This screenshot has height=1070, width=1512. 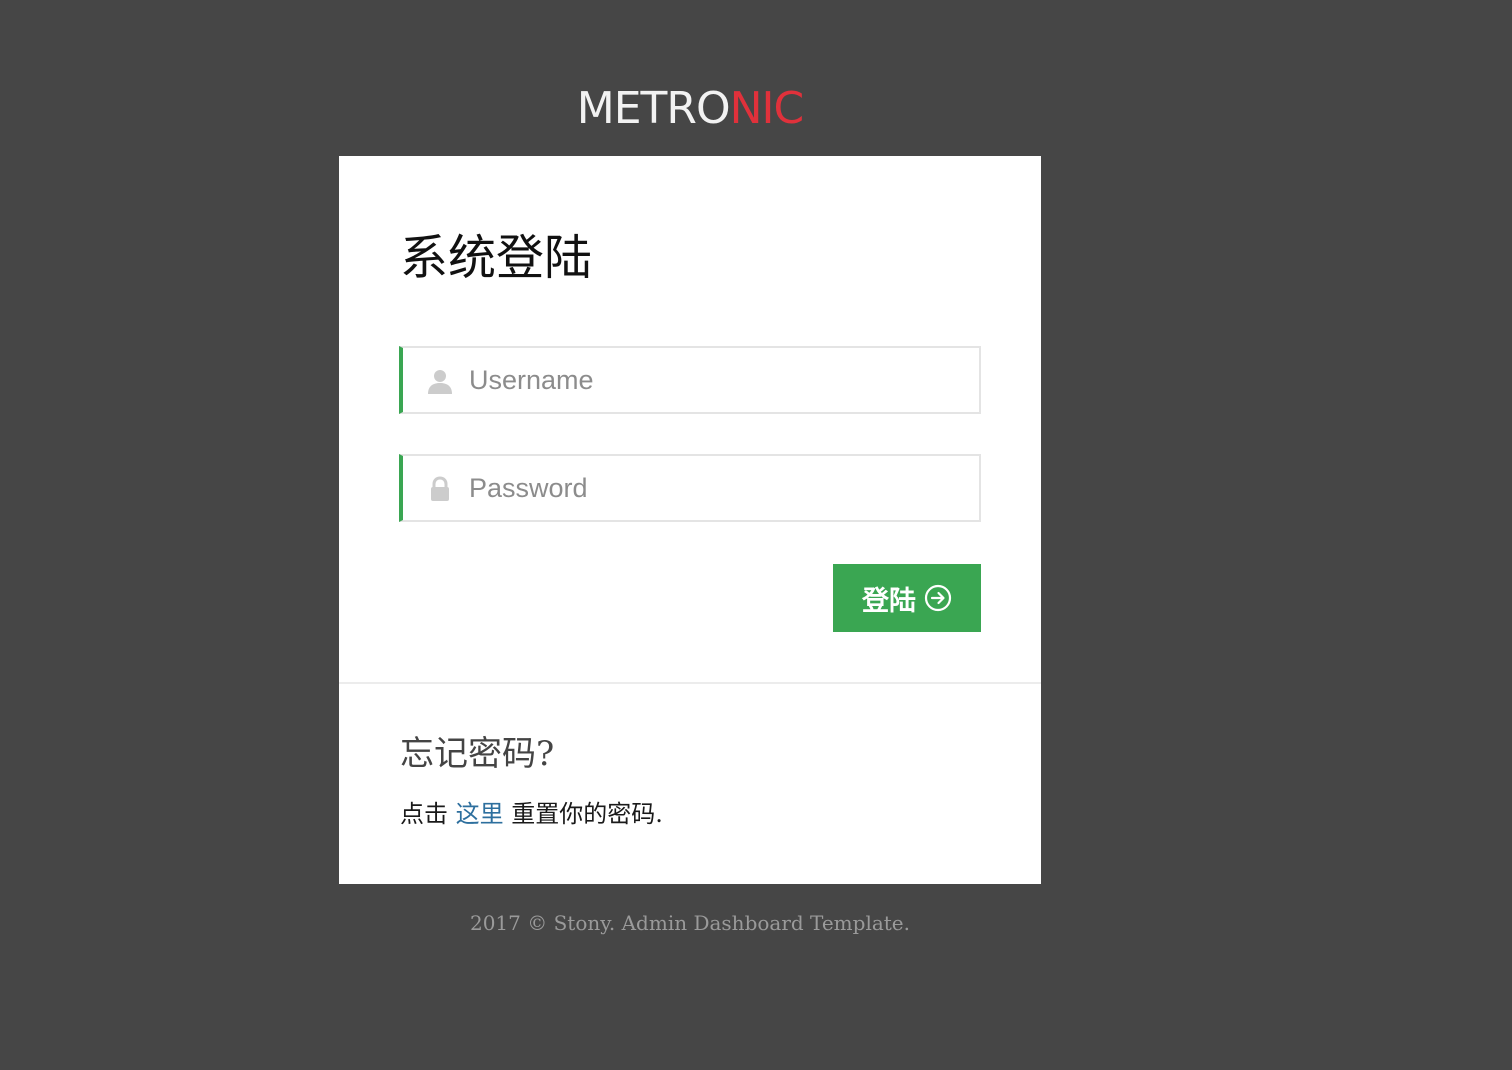 What do you see at coordinates (889, 601) in the screenshot?
I see `login-button-label: 登陆` at bounding box center [889, 601].